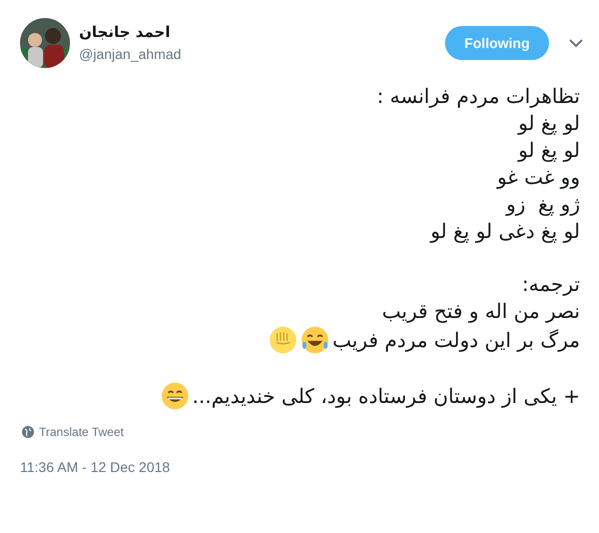  Describe the element at coordinates (481, 311) in the screenshot. I see `tweet-text-line: نصر من اله و فتح قریب` at that location.